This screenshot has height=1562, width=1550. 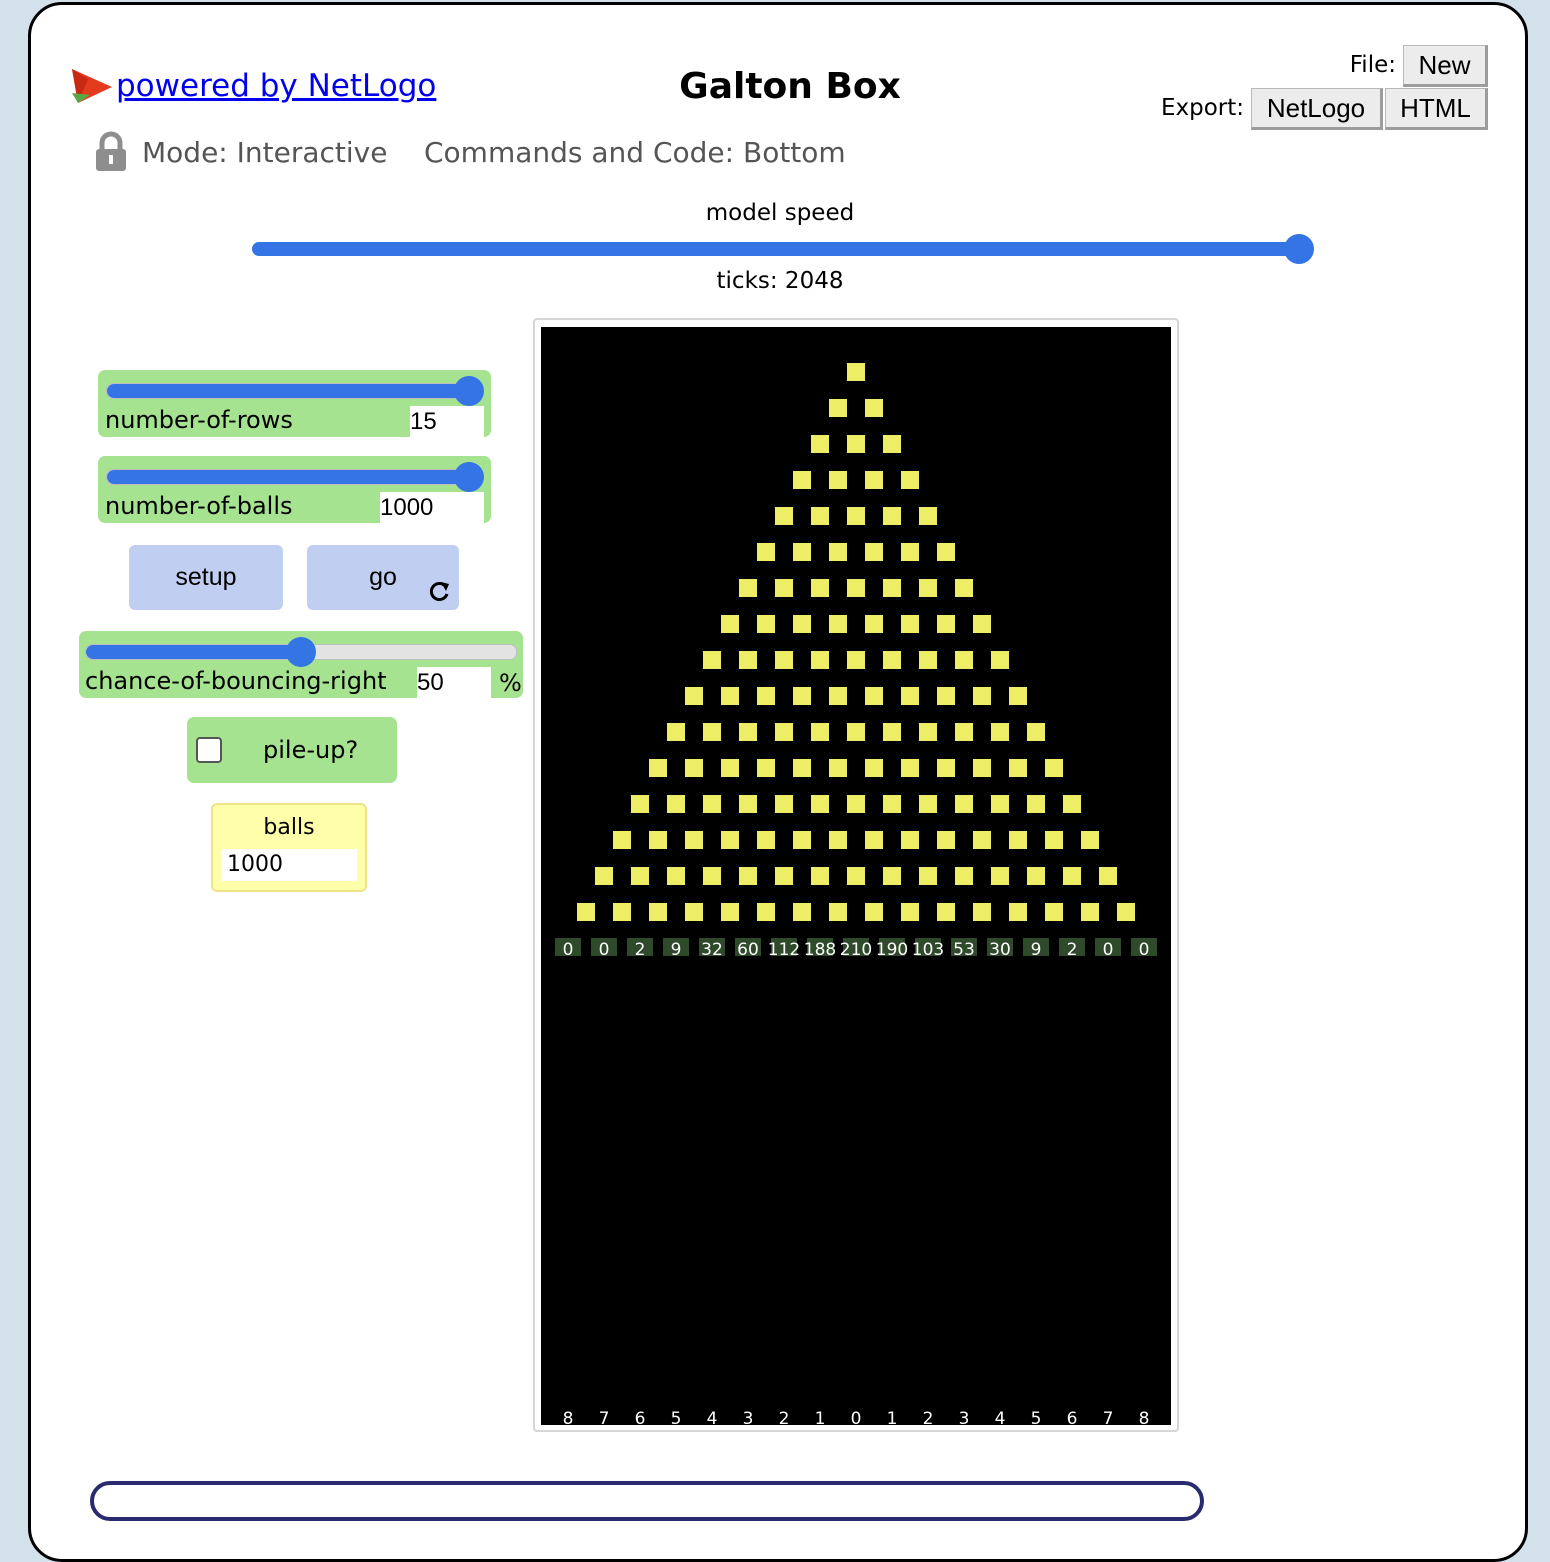 I want to click on rows-slider-thumb, so click(x=469, y=391).